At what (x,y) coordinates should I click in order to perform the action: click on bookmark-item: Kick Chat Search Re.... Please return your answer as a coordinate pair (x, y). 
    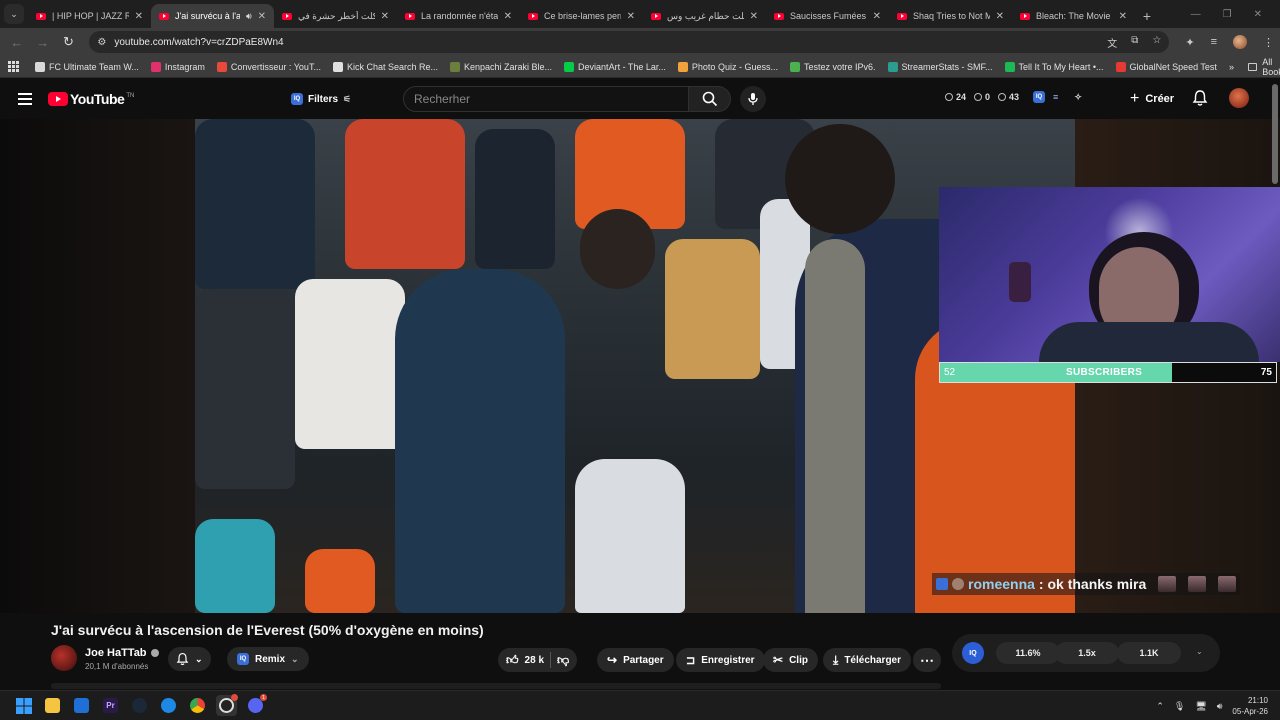
    Looking at the image, I should click on (385, 66).